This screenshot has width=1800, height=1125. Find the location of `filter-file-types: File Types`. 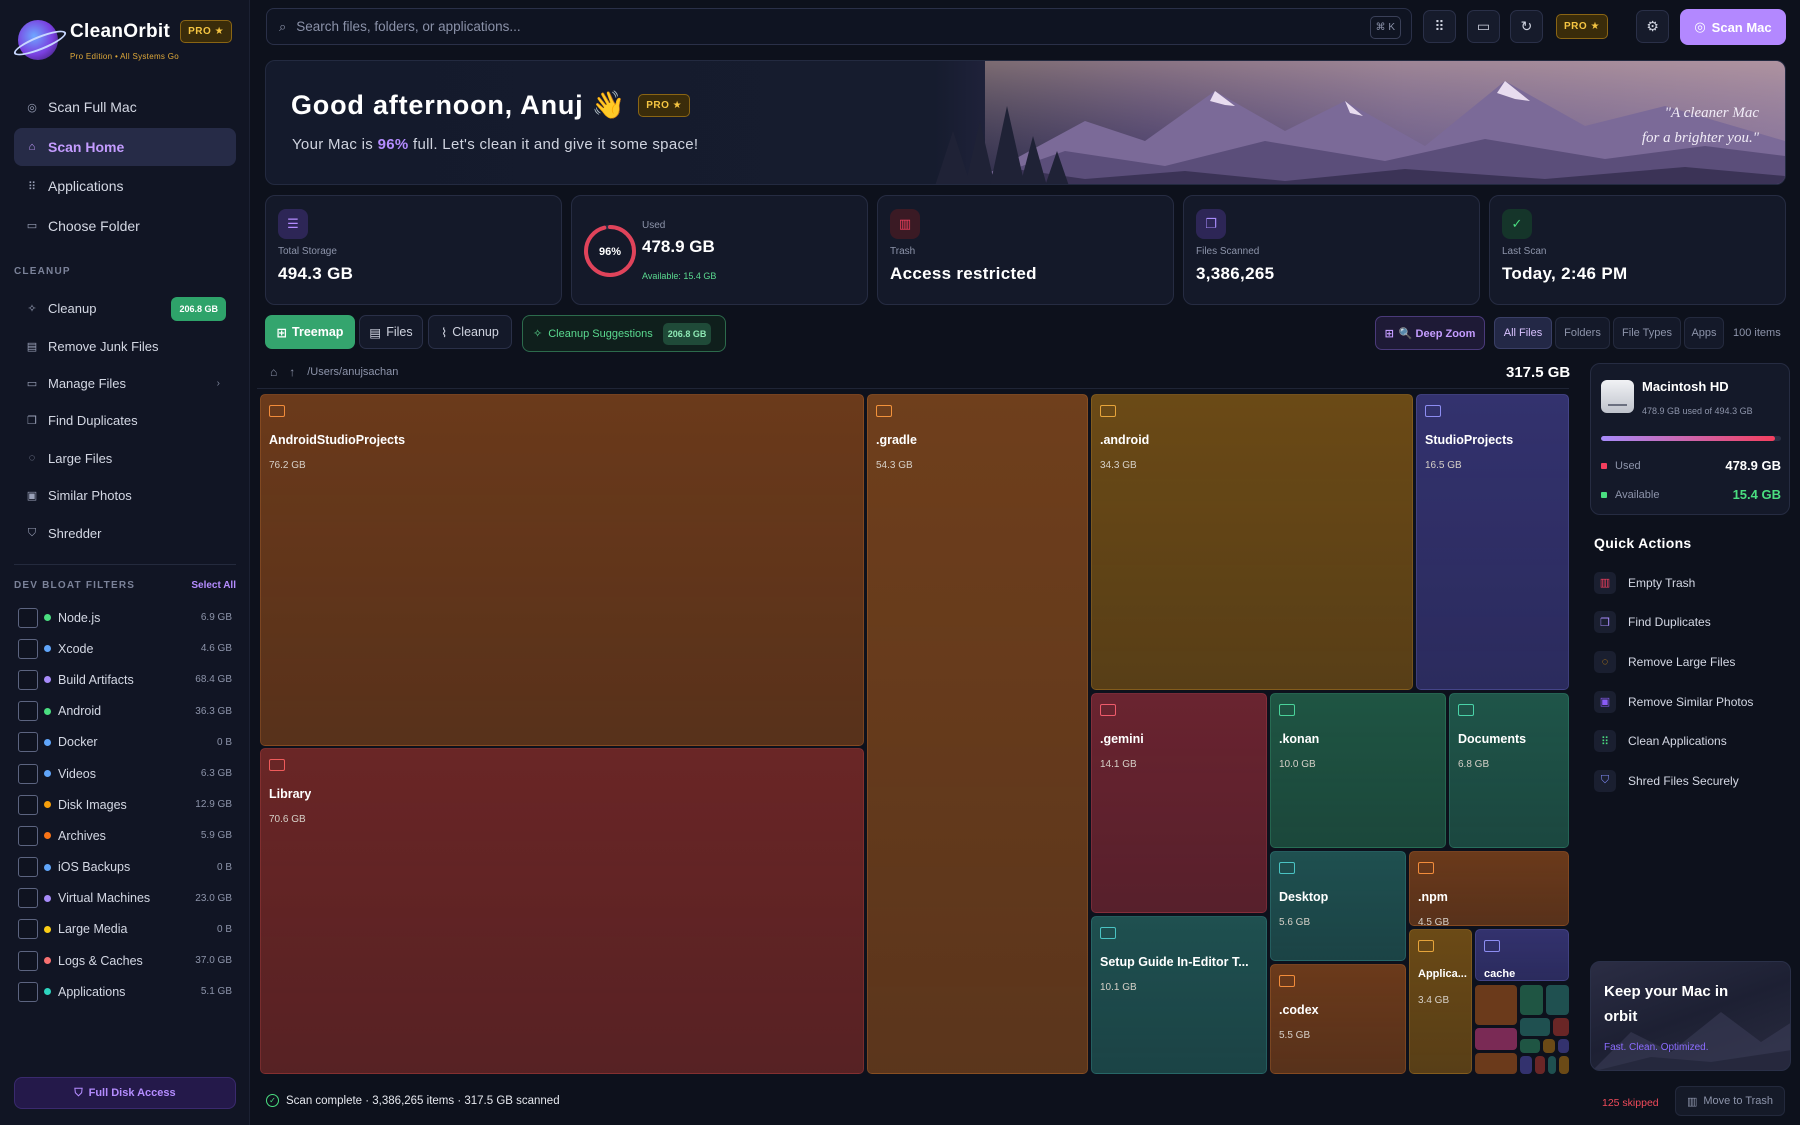

filter-file-types: File Types is located at coordinates (1647, 333).